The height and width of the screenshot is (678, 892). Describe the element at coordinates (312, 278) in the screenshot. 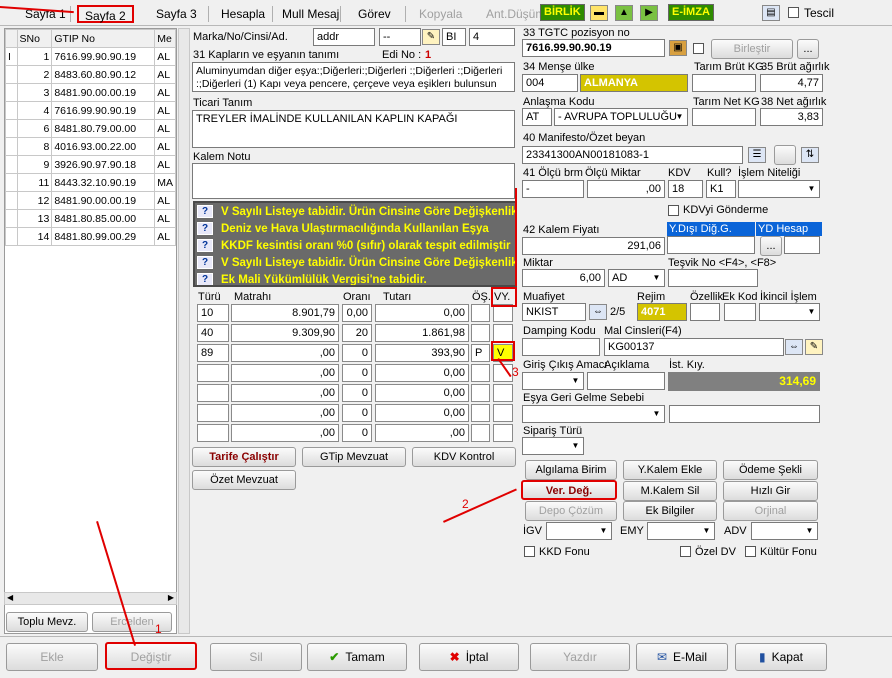

I see `warning-row: ? Ek Mali Yükümlülük Vergisi'ne tabidir.` at that location.